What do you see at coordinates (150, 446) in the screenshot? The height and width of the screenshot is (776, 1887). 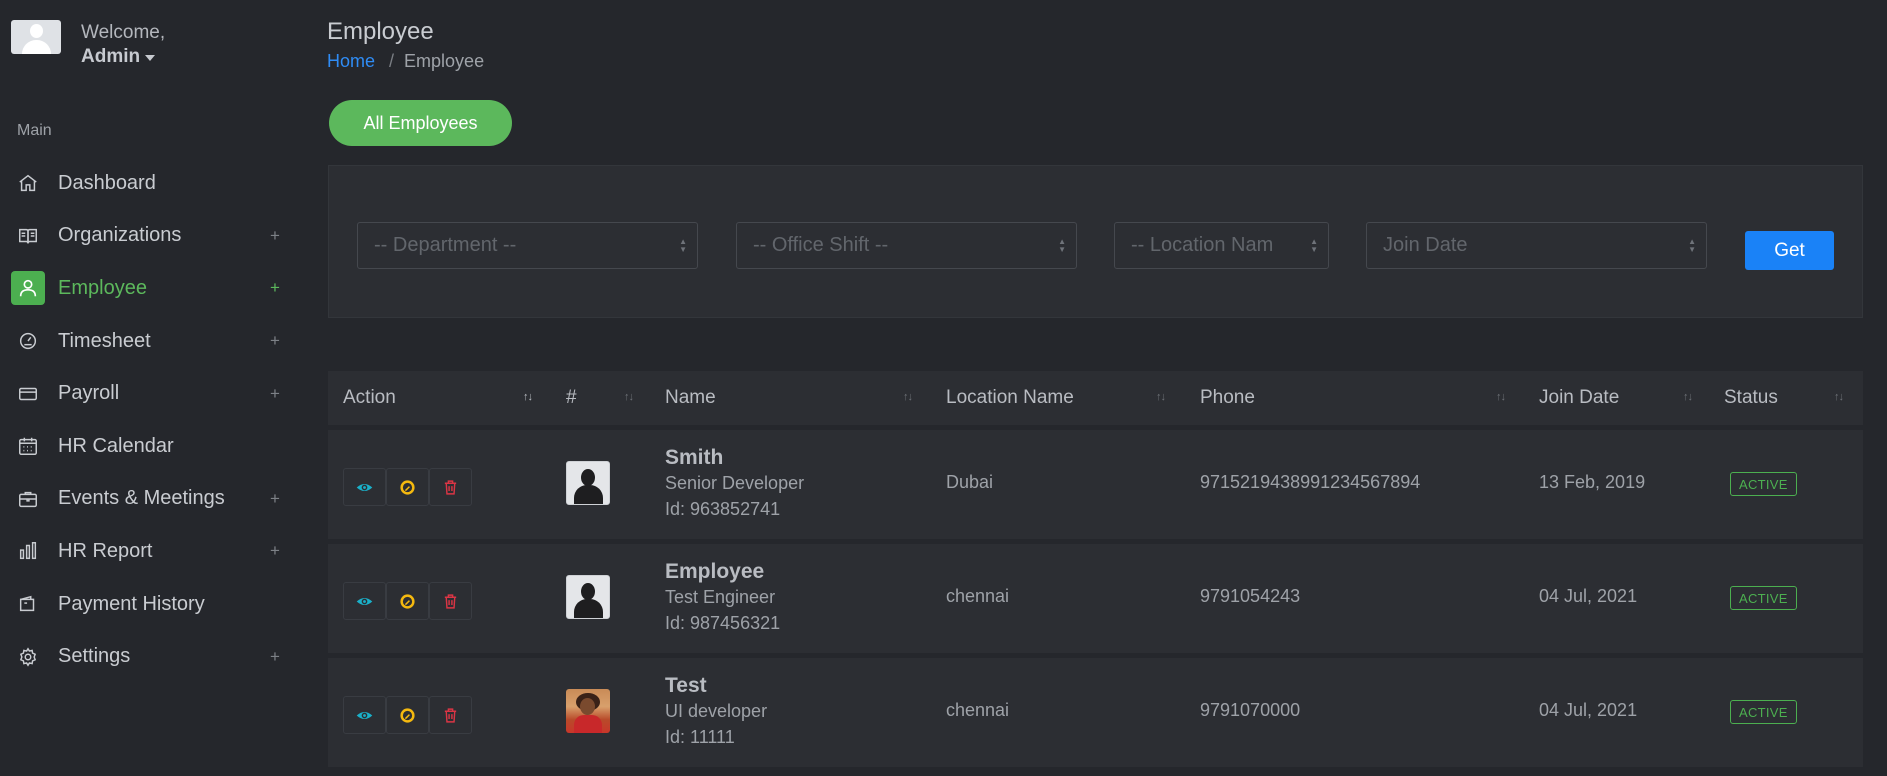 I see `sidebar-item-hr-calendar: HR Calendar` at bounding box center [150, 446].